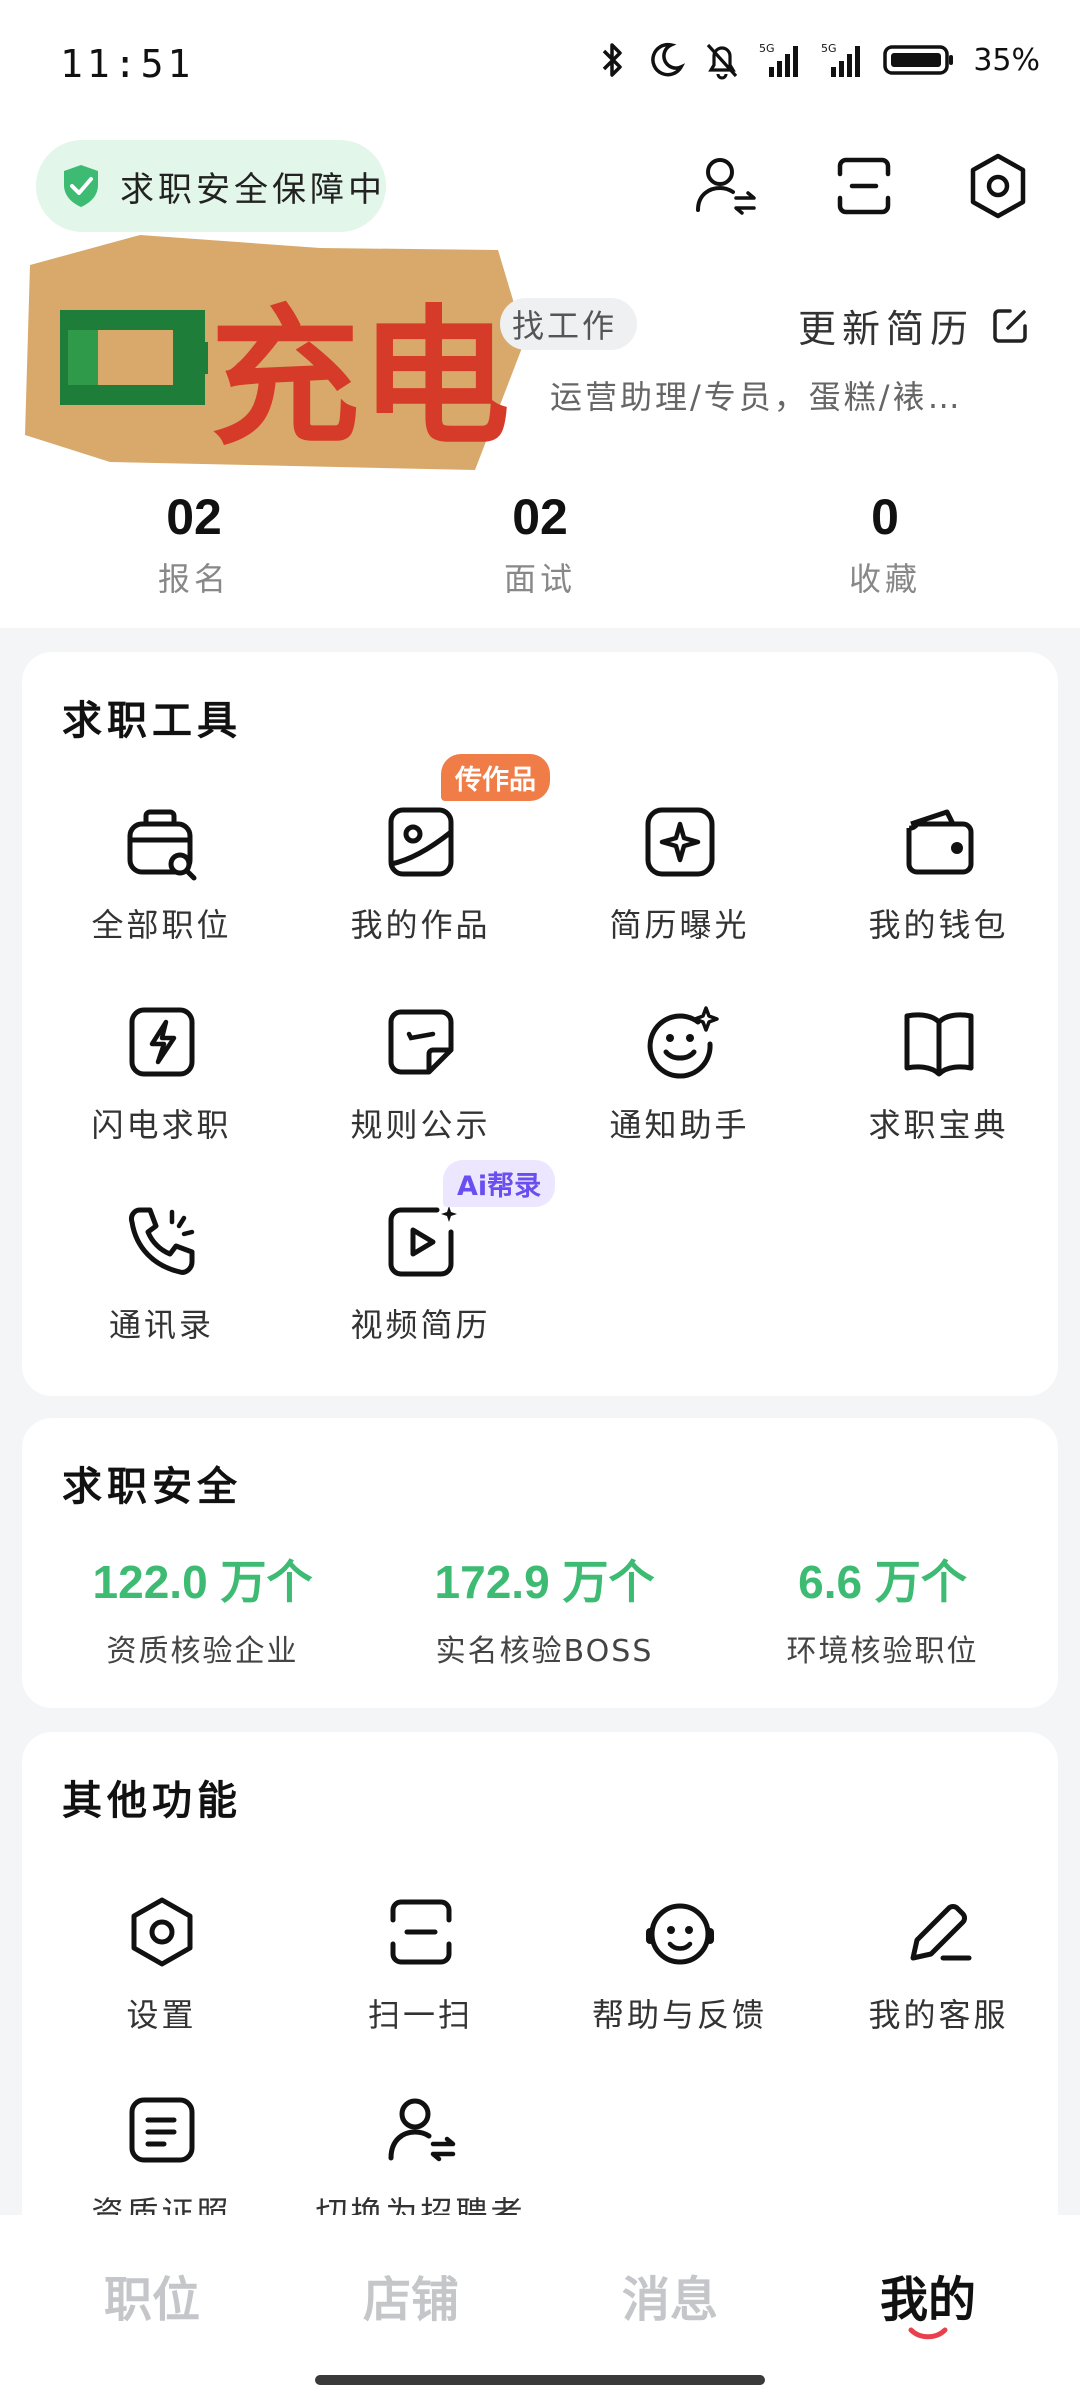 The image size is (1080, 2403). What do you see at coordinates (253, 189) in the screenshot?
I see `job-safety-label: 求职安全保障中` at bounding box center [253, 189].